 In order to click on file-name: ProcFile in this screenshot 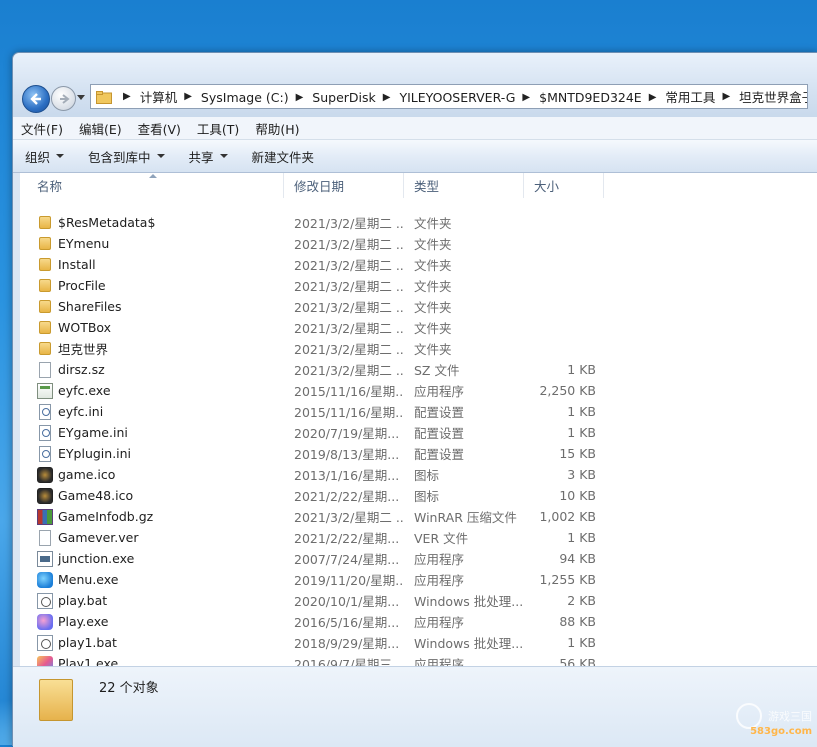, I will do `click(82, 285)`.